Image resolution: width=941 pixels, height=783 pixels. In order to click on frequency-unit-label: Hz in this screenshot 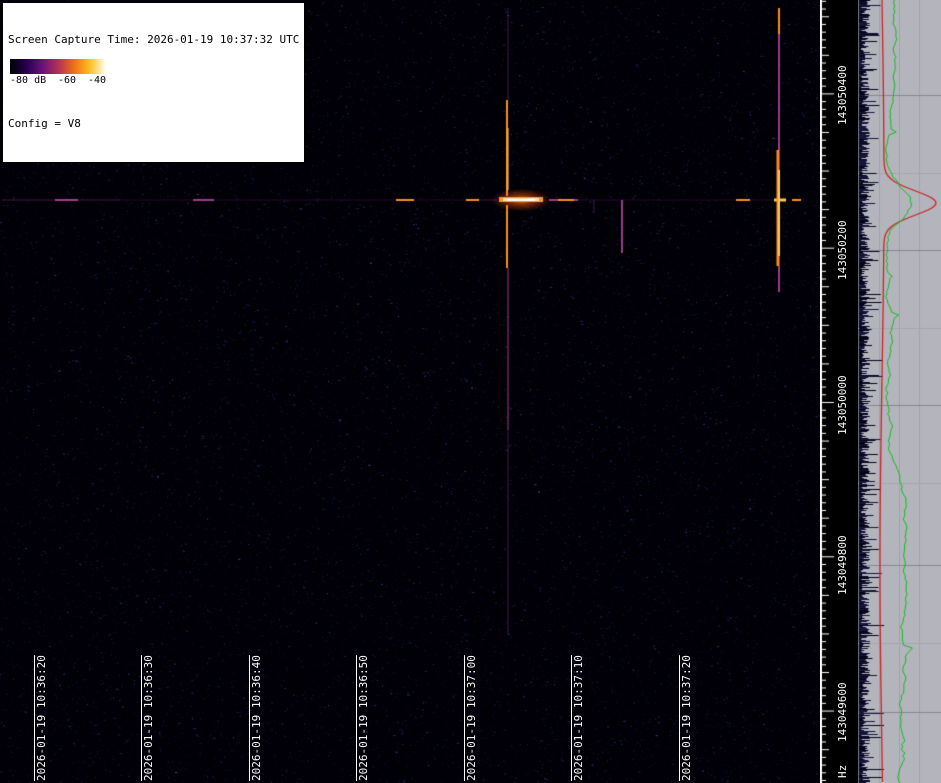, I will do `click(842, 771)`.